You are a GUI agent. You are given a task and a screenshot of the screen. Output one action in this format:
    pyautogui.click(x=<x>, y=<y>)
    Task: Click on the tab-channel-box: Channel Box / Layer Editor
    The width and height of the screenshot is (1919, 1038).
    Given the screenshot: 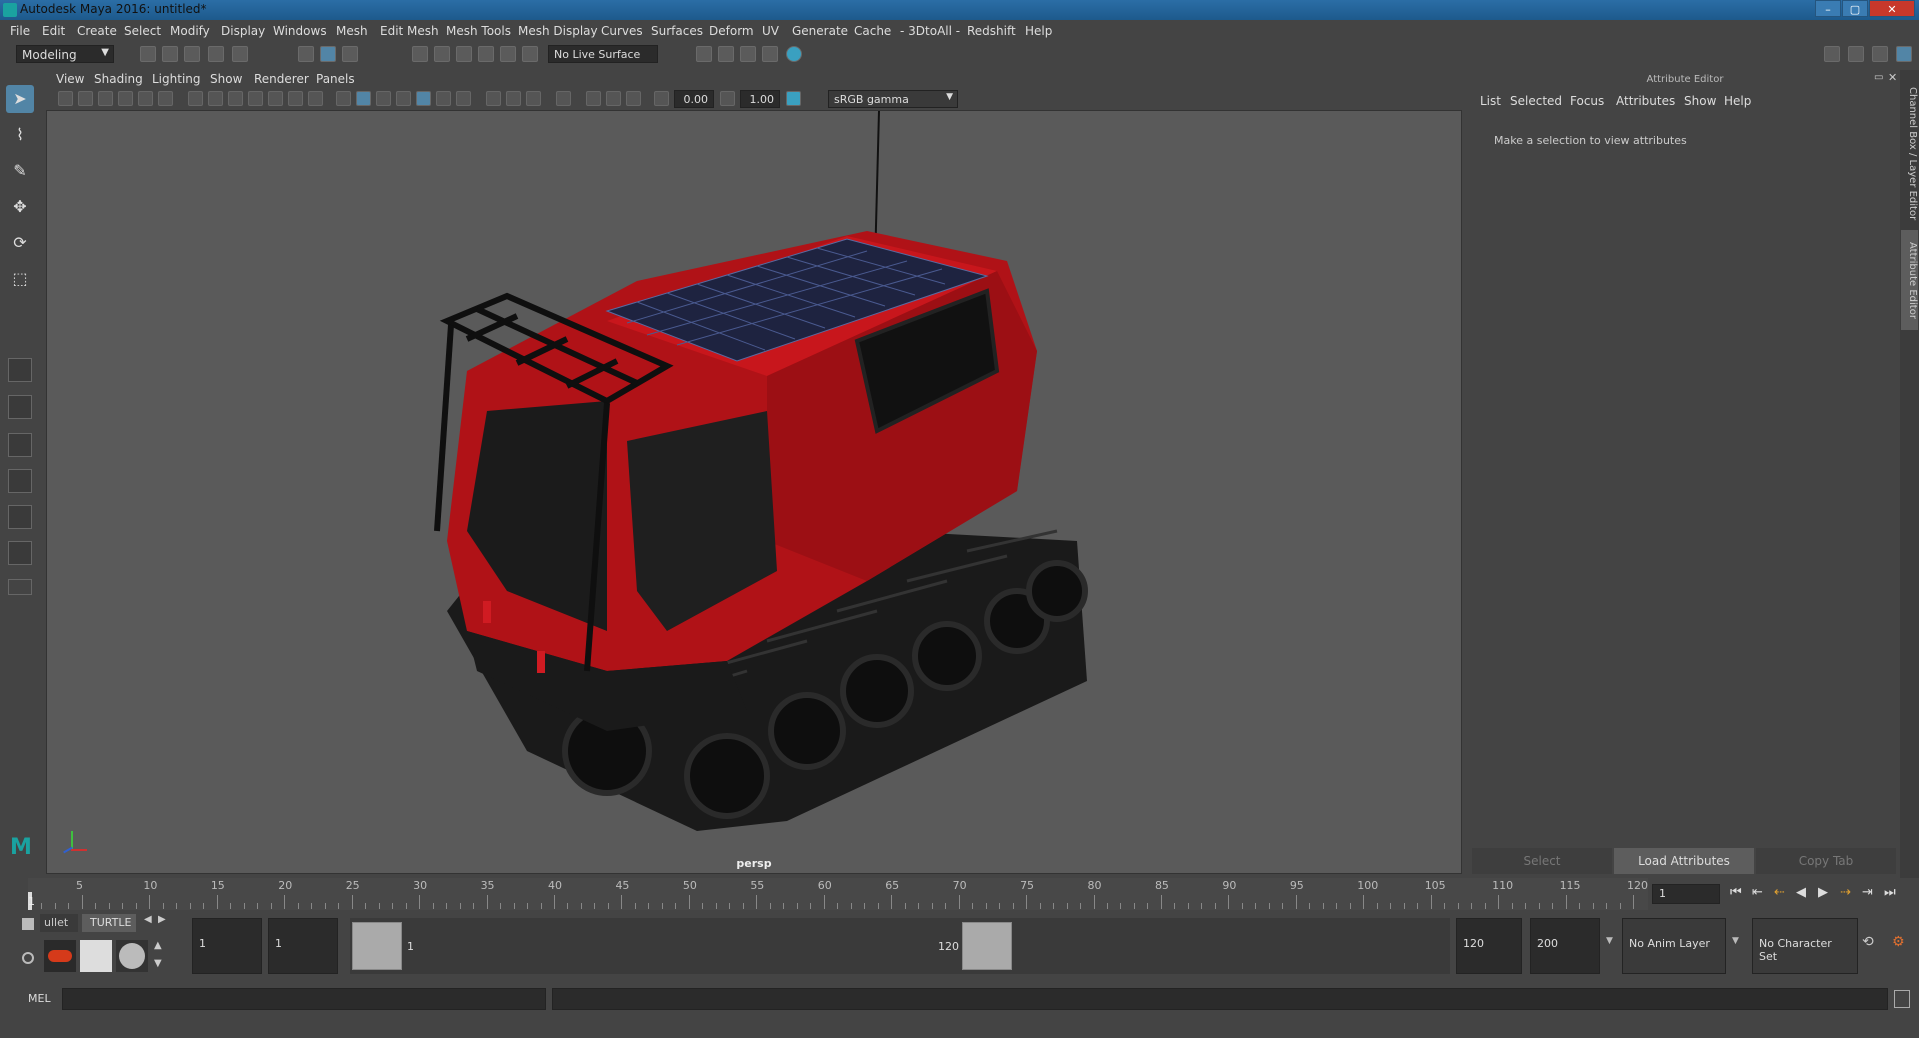 What is the action you would take?
    pyautogui.click(x=1909, y=154)
    